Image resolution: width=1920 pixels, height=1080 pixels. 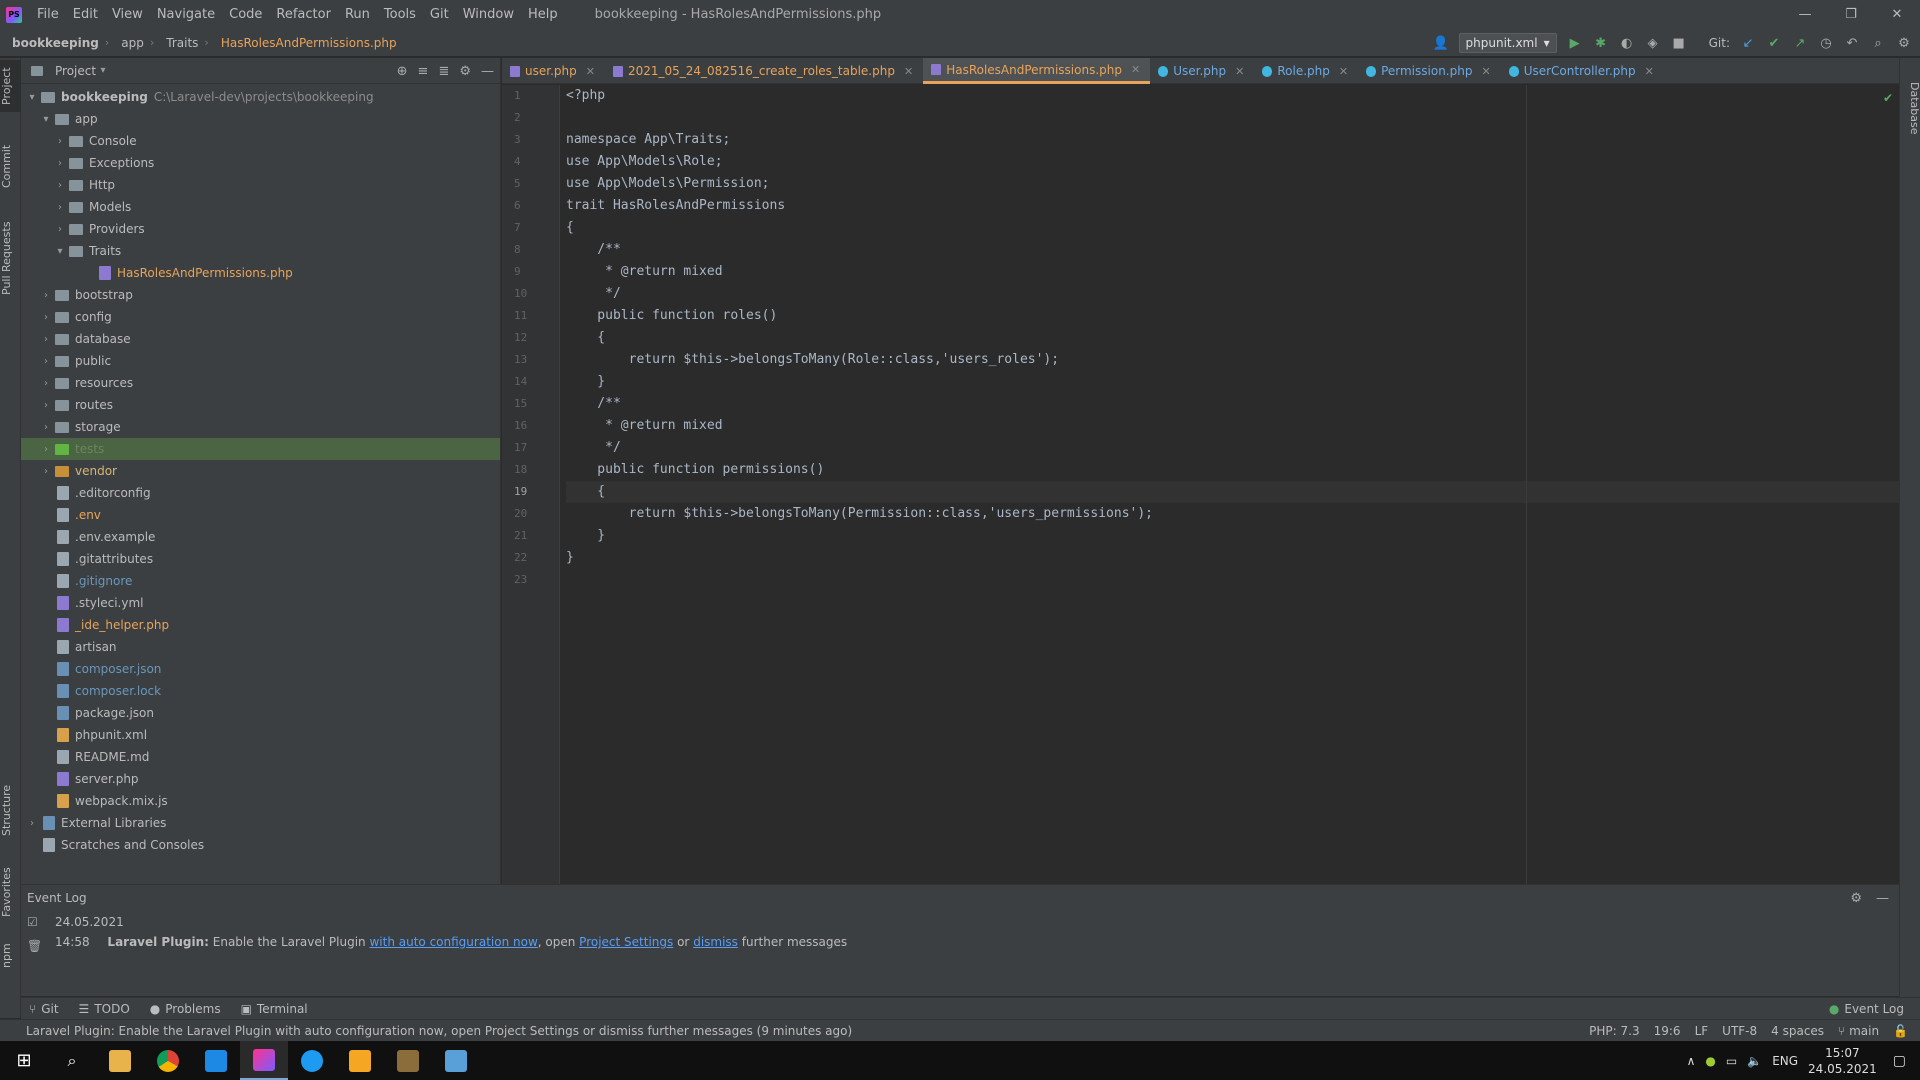 I want to click on tree-folder: › database, so click(x=260, y=339).